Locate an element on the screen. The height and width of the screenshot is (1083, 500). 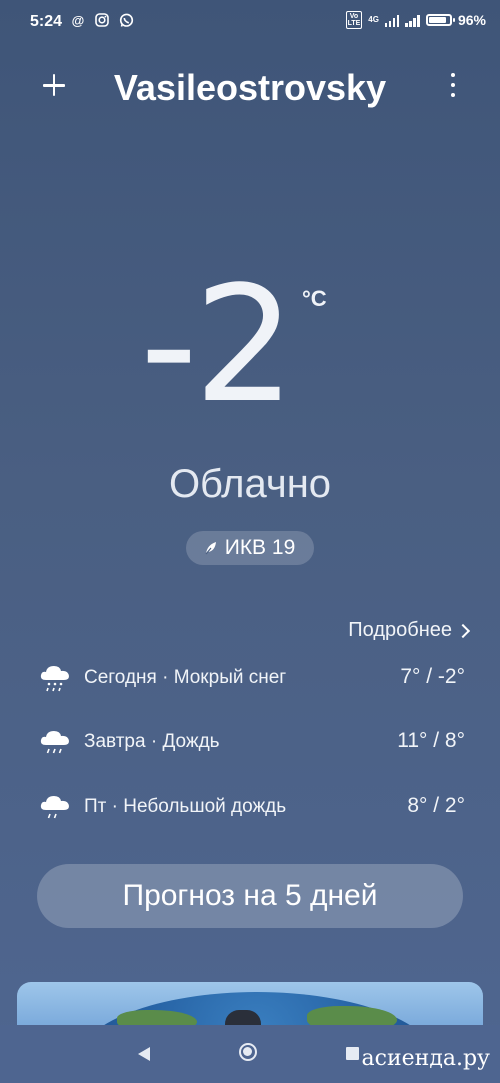
rain-icon is located at coordinates (54, 742).